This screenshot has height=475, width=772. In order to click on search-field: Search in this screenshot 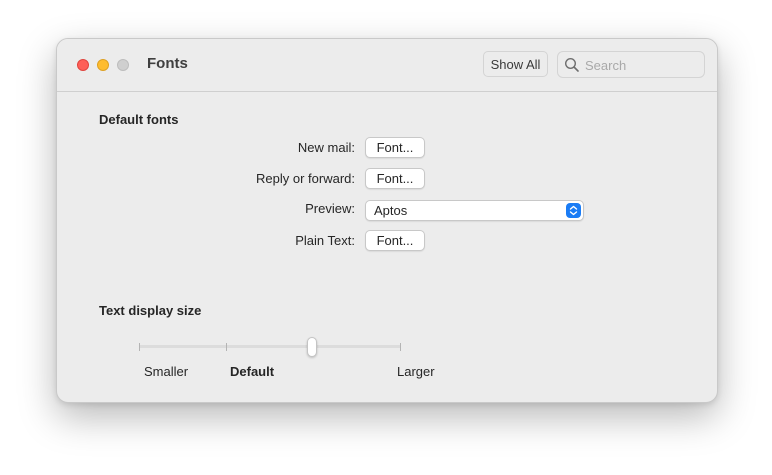, I will do `click(631, 64)`.